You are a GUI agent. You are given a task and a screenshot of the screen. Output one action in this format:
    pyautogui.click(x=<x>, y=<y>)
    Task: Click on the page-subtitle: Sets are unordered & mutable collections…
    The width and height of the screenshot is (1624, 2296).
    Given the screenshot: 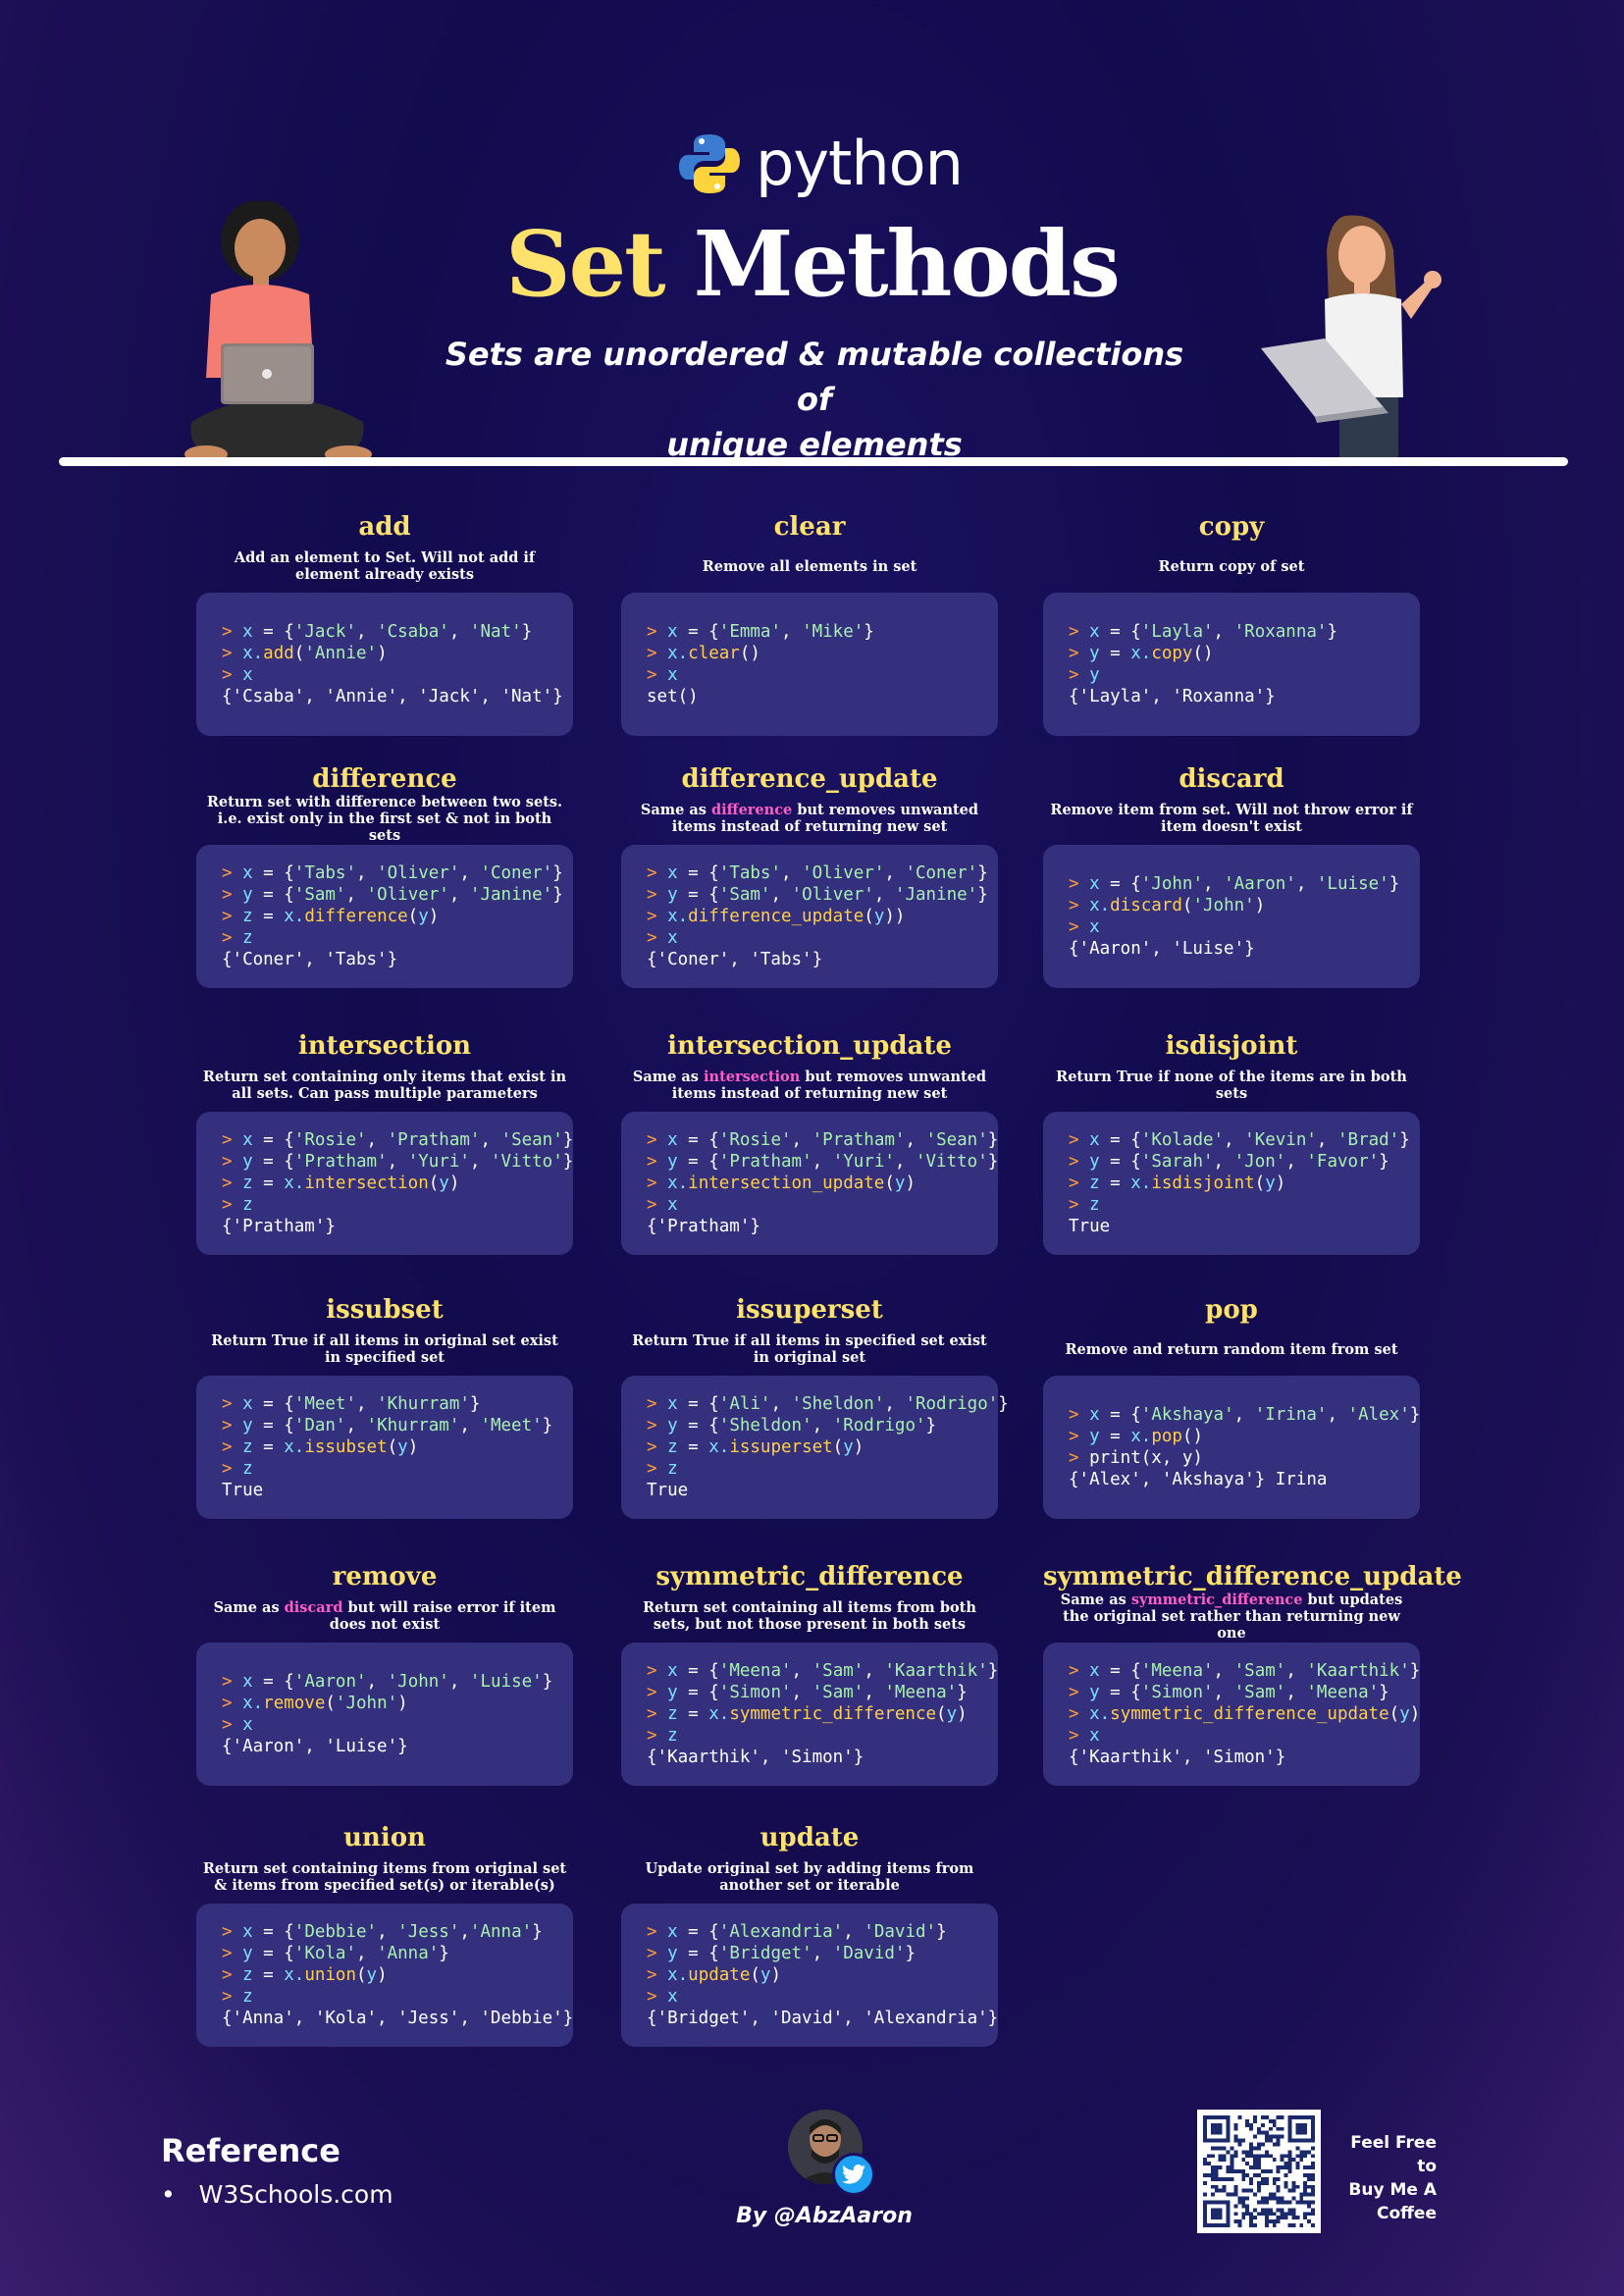 What is the action you would take?
    pyautogui.click(x=814, y=399)
    